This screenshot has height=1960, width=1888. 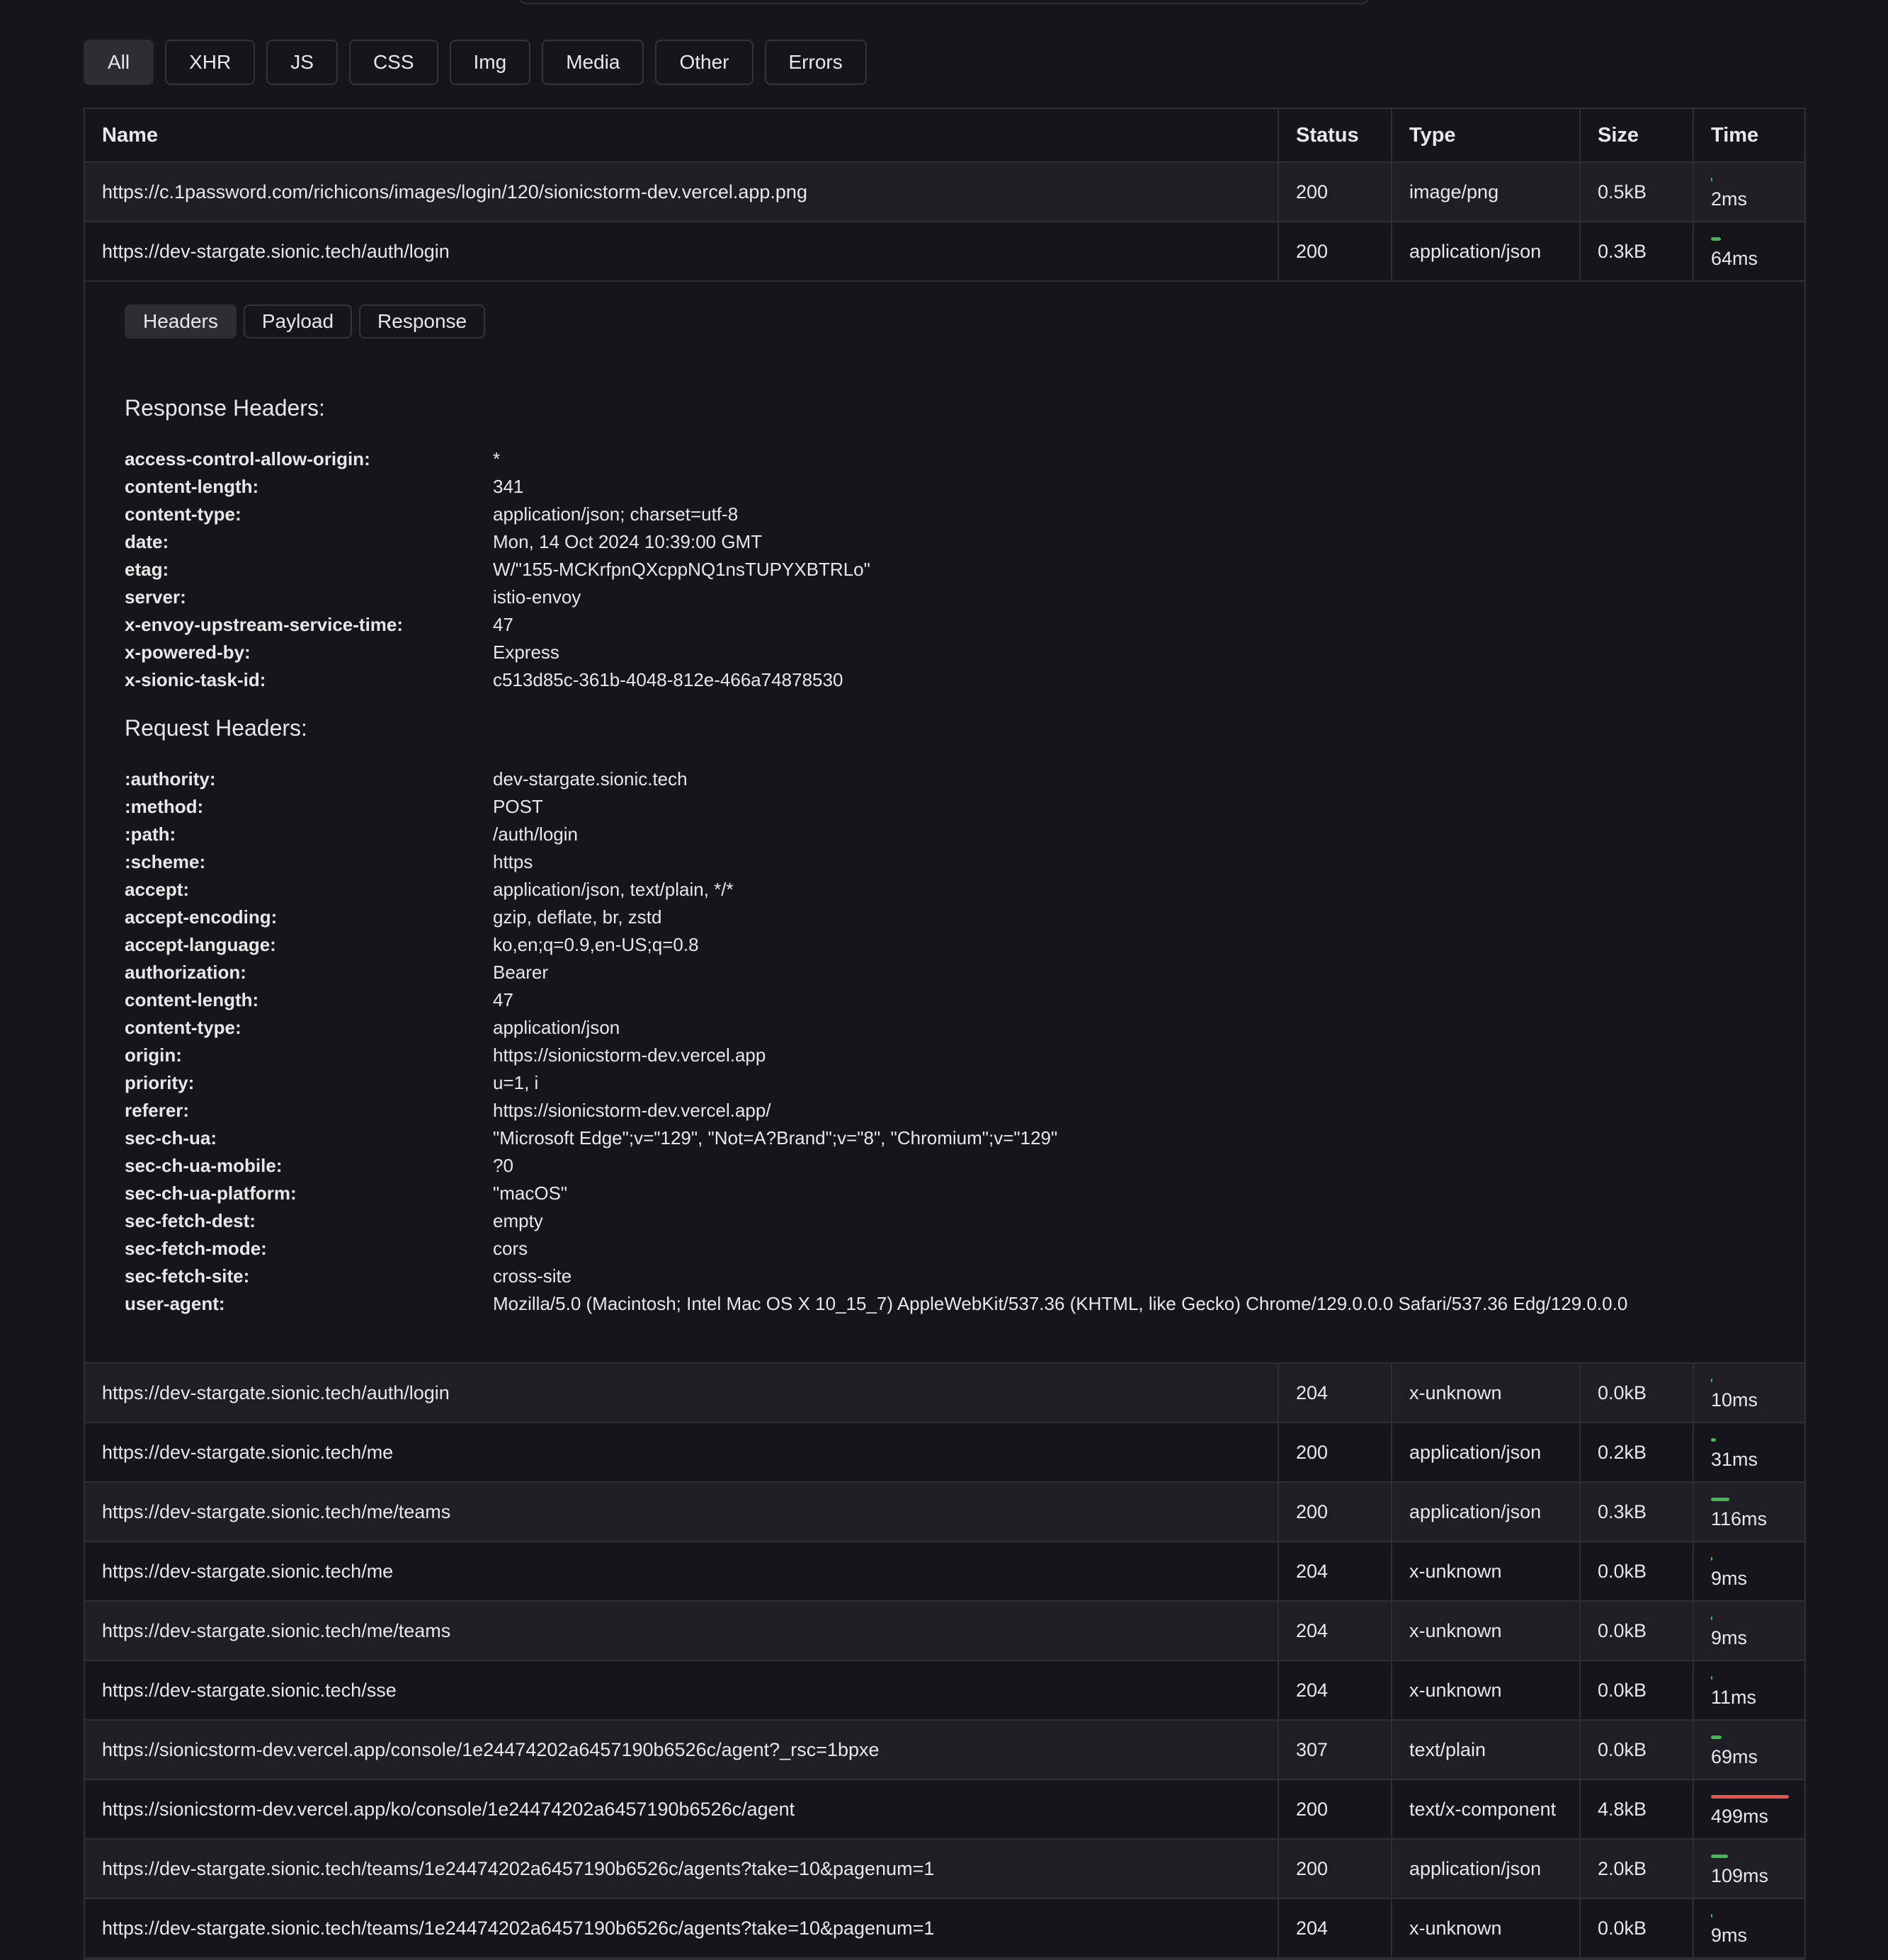 I want to click on header-name: referer:, so click(x=158, y=1110).